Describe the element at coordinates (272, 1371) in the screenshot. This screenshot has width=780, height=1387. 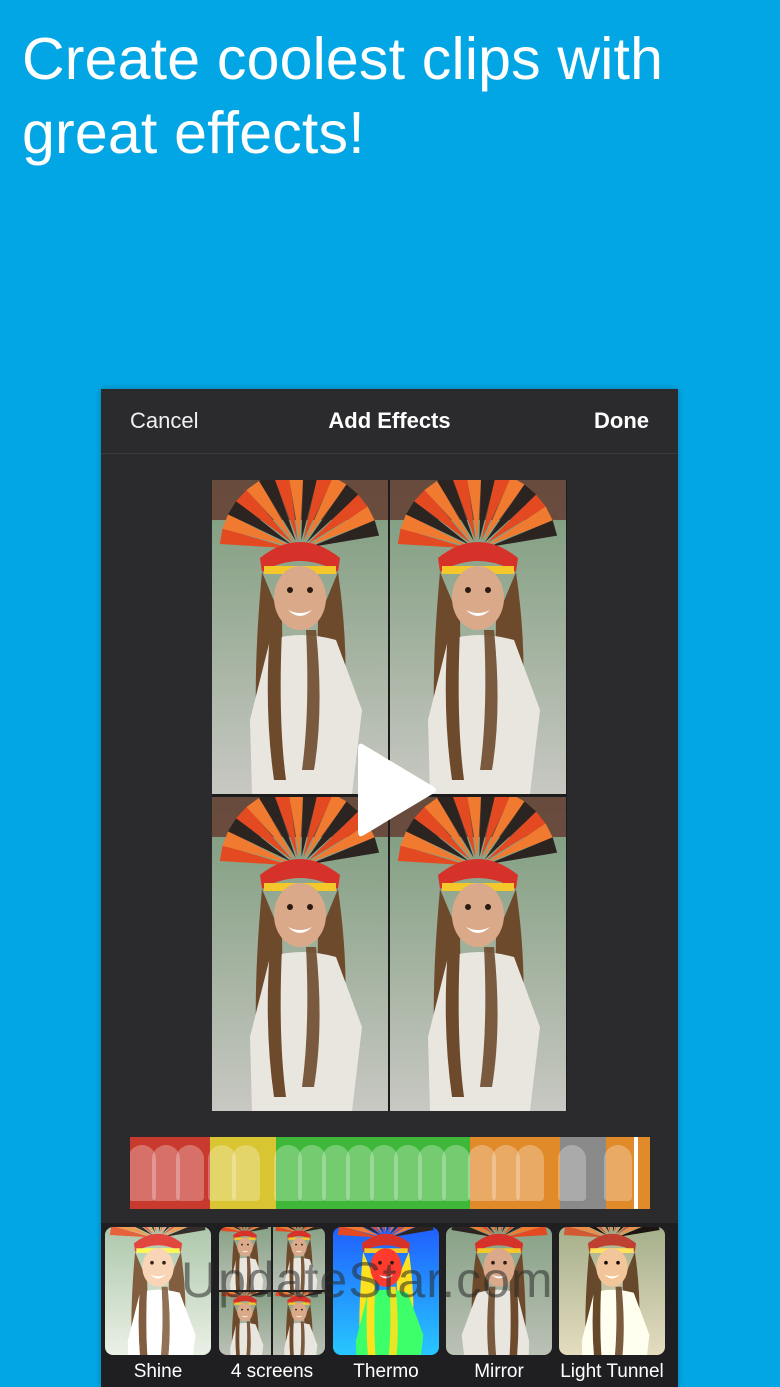
I see `effect-label: 4 screens` at that location.